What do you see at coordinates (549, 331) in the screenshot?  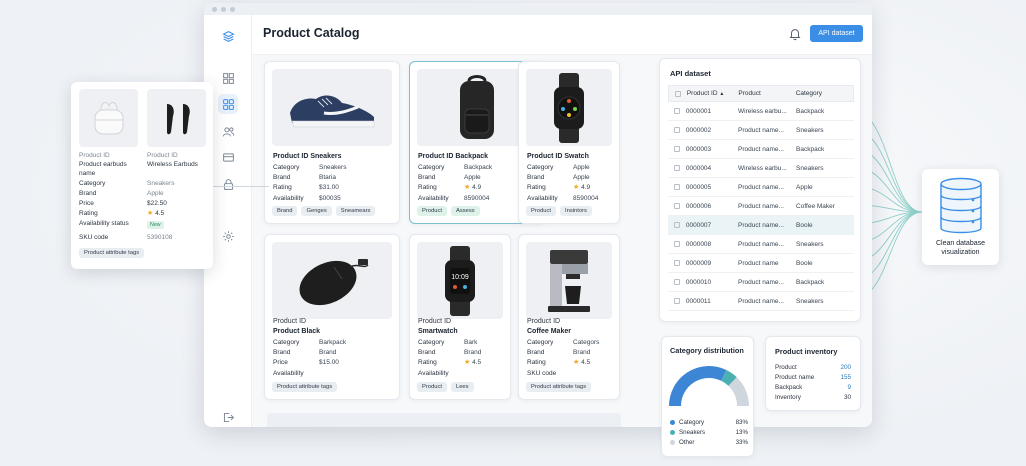 I see `card-title: Coffee Maker` at bounding box center [549, 331].